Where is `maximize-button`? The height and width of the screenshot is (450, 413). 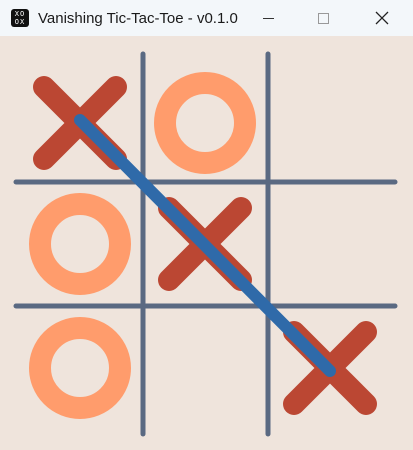 maximize-button is located at coordinates (323, 18).